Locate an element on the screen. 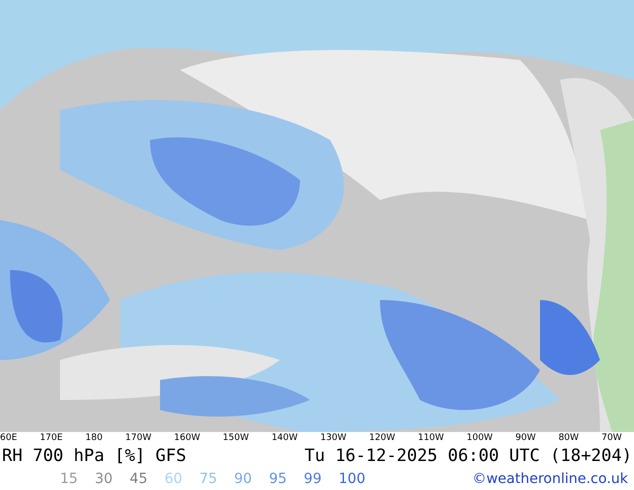 This screenshot has width=634, height=490. legend-value: 75 is located at coordinates (208, 479).